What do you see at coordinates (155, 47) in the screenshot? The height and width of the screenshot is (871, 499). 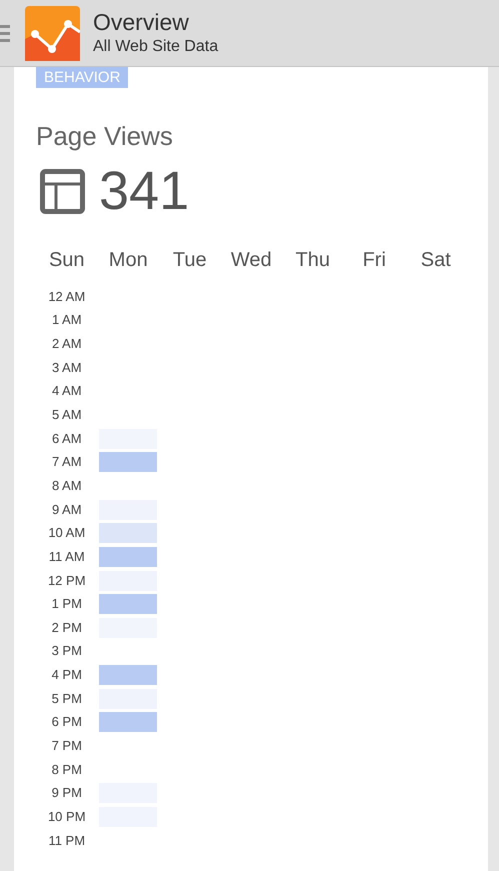 I see `screen-subtitle: All Web Site Data` at bounding box center [155, 47].